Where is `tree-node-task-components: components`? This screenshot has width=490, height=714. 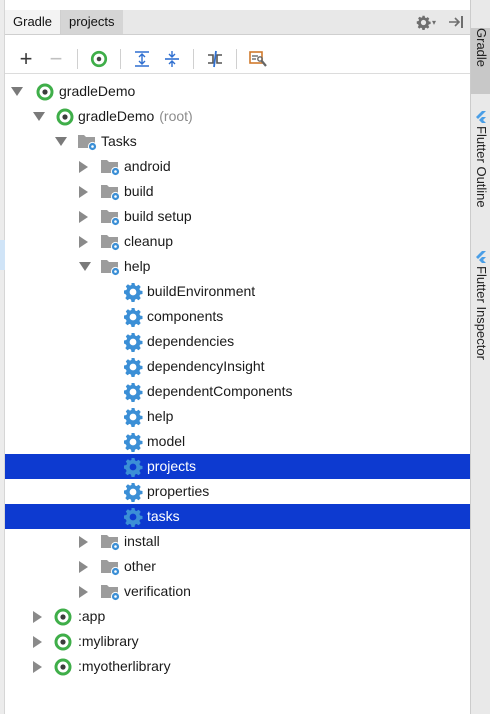 tree-node-task-components: components is located at coordinates (237, 316).